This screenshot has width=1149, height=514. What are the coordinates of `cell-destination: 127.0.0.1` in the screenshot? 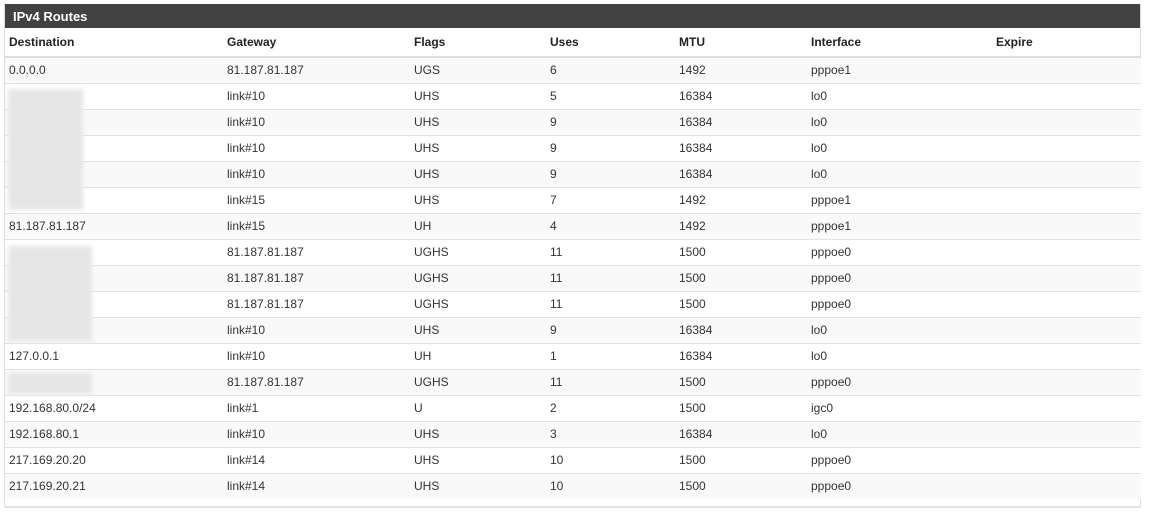 It's located at (114, 355).